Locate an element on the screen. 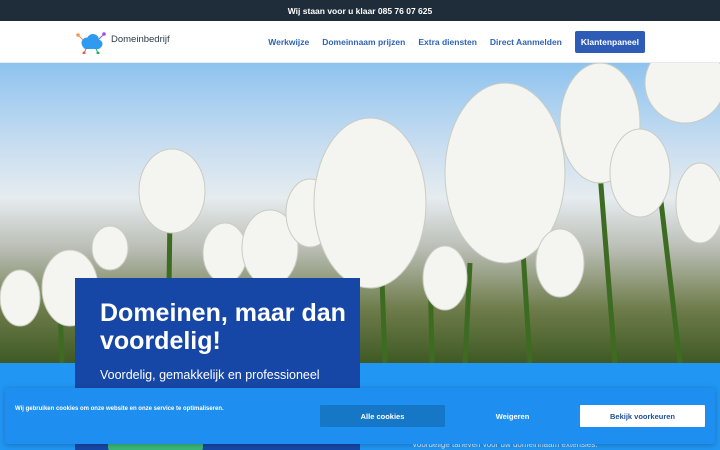  nav-item-domeinnaam-prijzen: Domeinnaam prijzen is located at coordinates (363, 42).